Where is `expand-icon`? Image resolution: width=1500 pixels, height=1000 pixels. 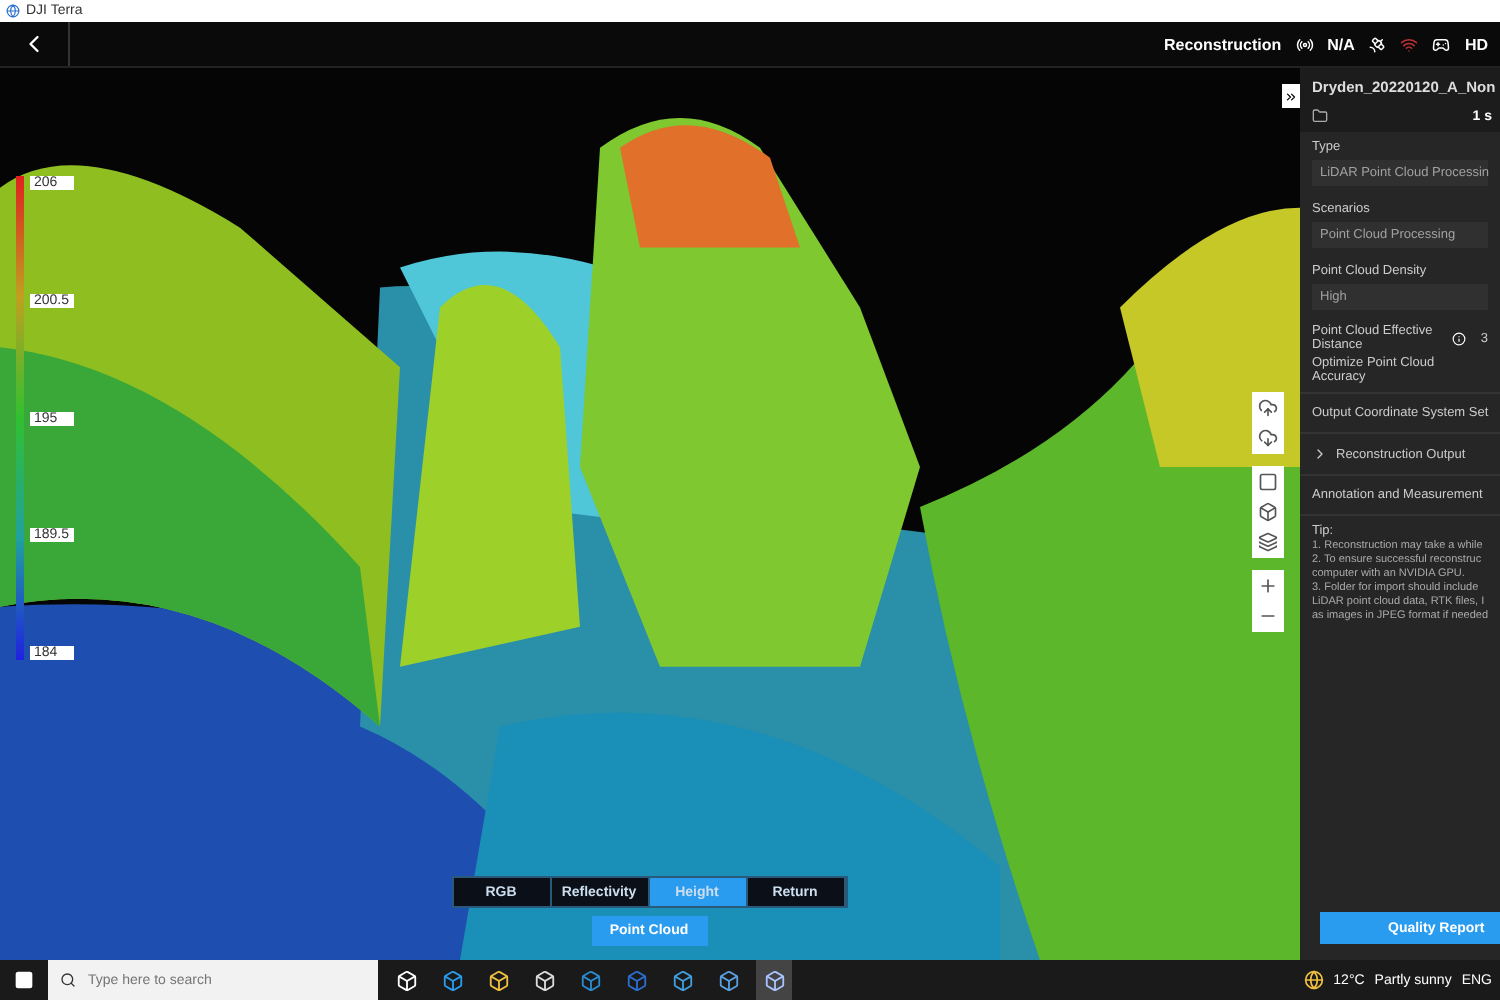
expand-icon is located at coordinates (1320, 454).